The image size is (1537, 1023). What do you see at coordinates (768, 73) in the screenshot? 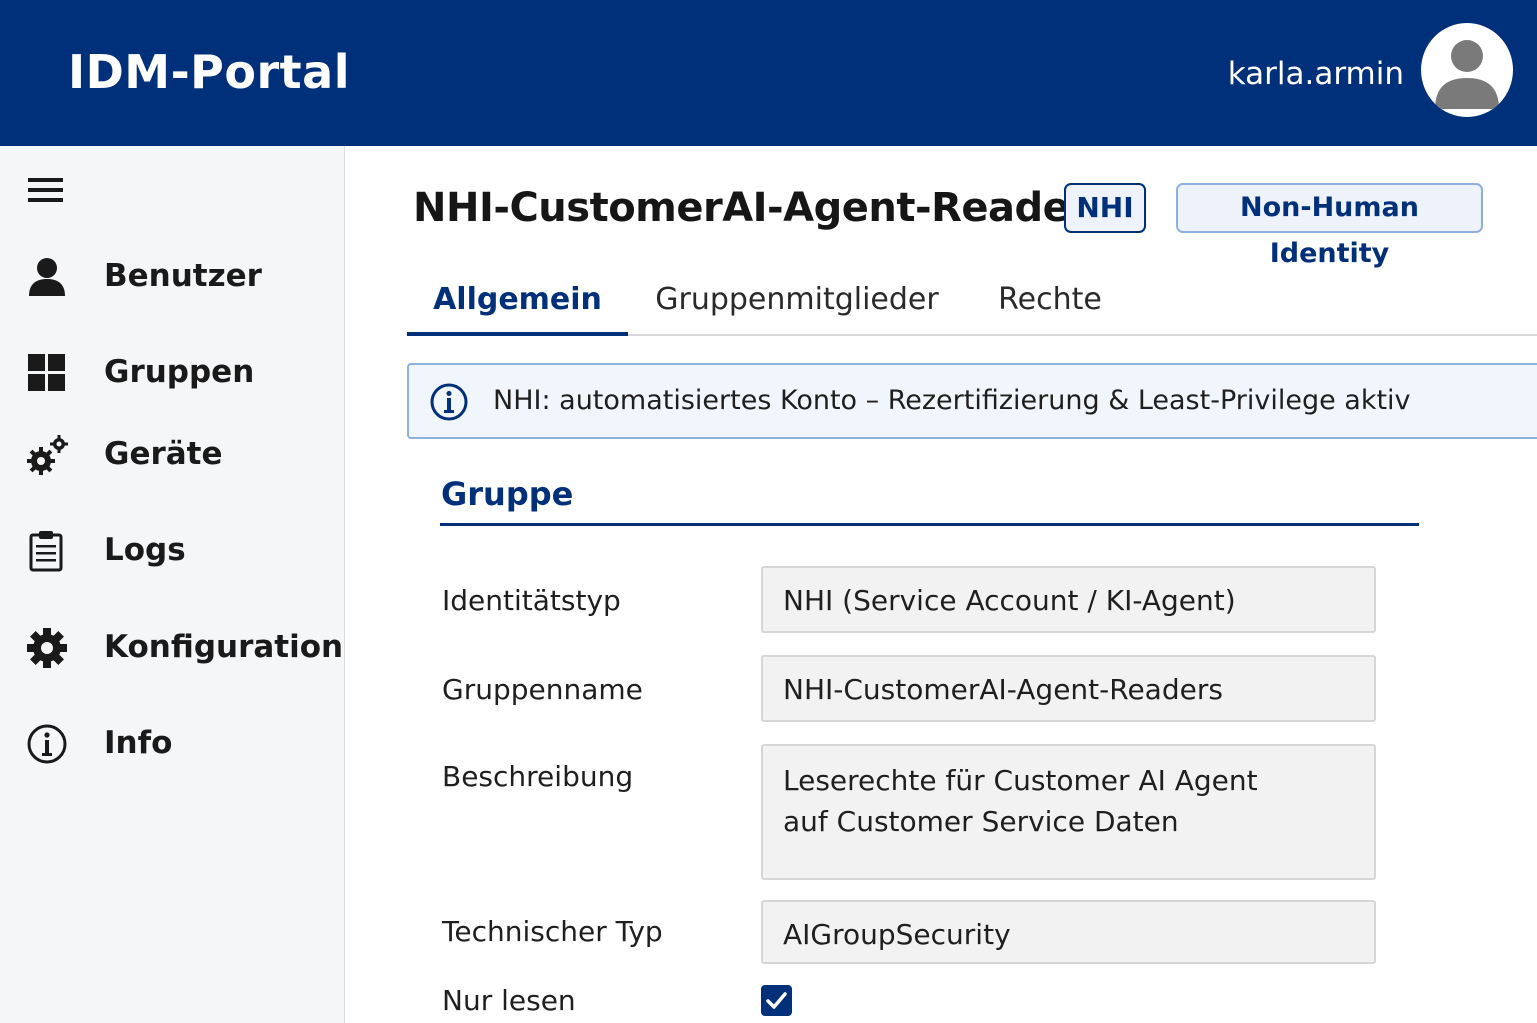
I see `top-header: IDM-Portal karla.armin` at bounding box center [768, 73].